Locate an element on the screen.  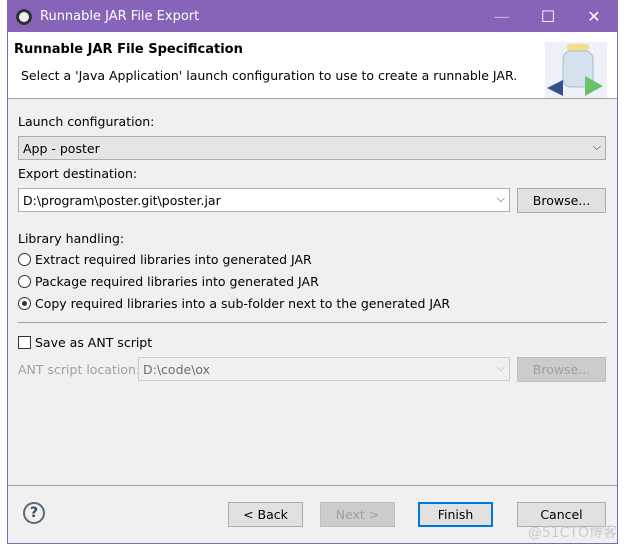
export-destination-value: D:\program\poster.git\poster.jar is located at coordinates (122, 200).